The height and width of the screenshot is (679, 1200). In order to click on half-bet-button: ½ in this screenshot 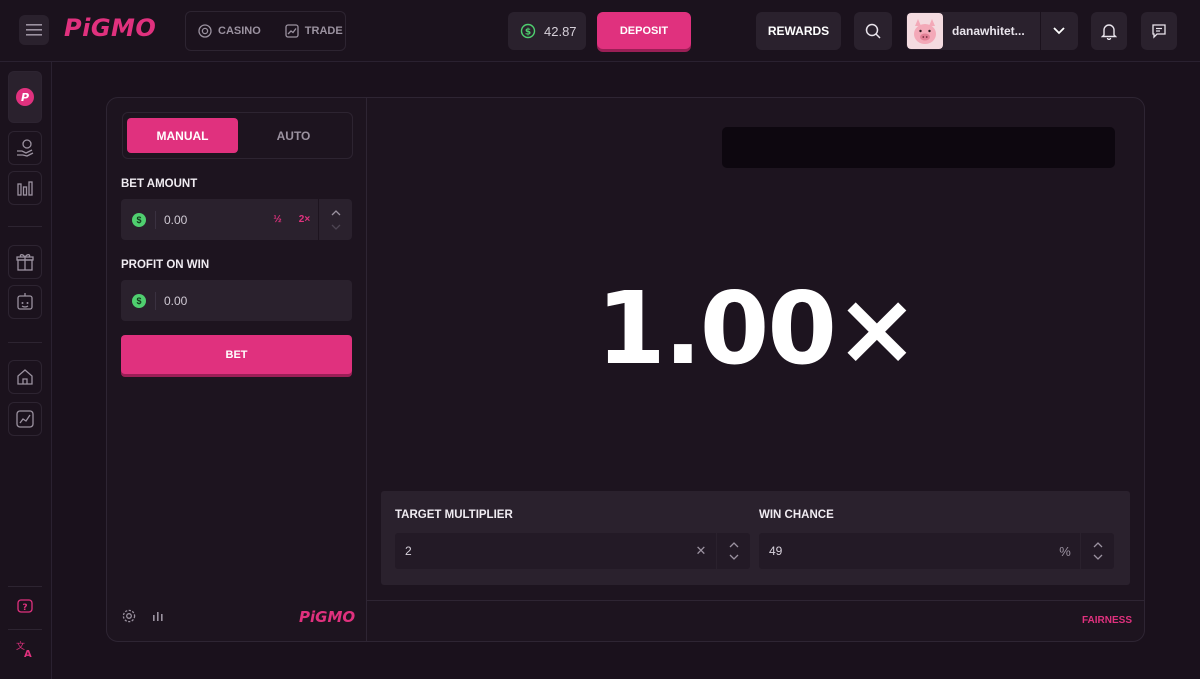, I will do `click(277, 219)`.